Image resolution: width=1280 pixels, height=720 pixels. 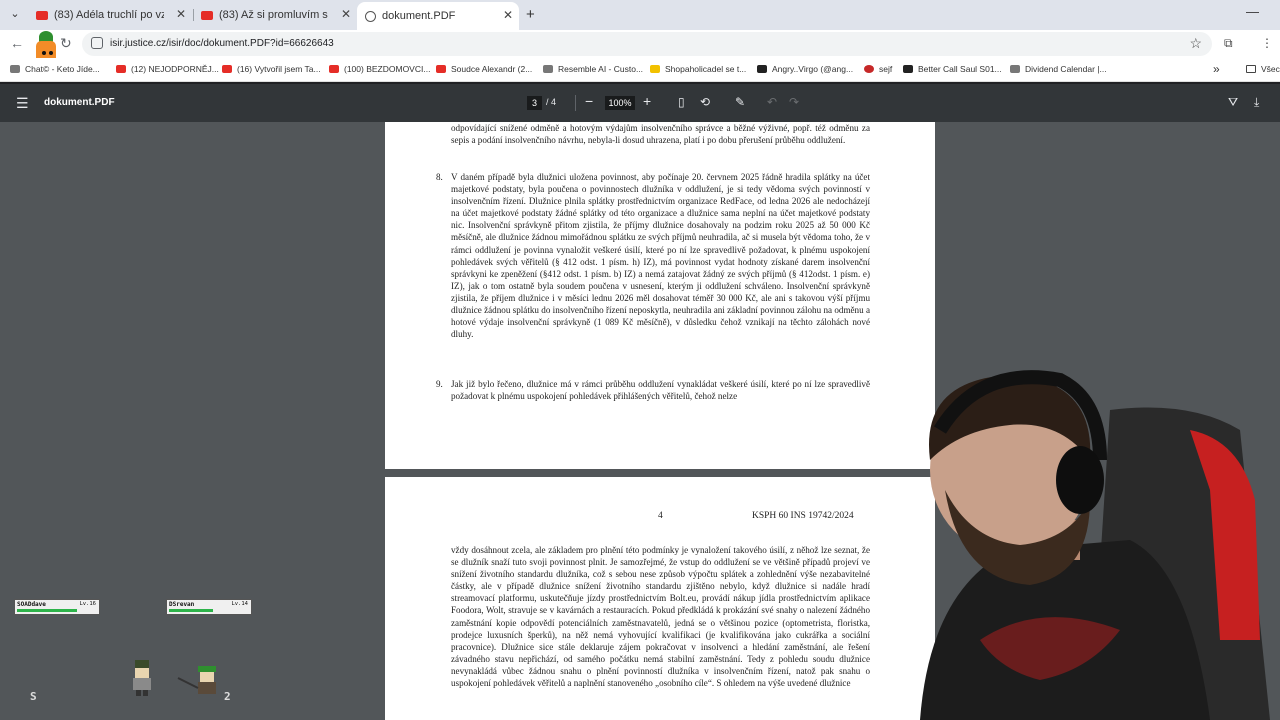 I want to click on tab-title: (83) Až si promluvím s novým p, so click(x=274, y=15).